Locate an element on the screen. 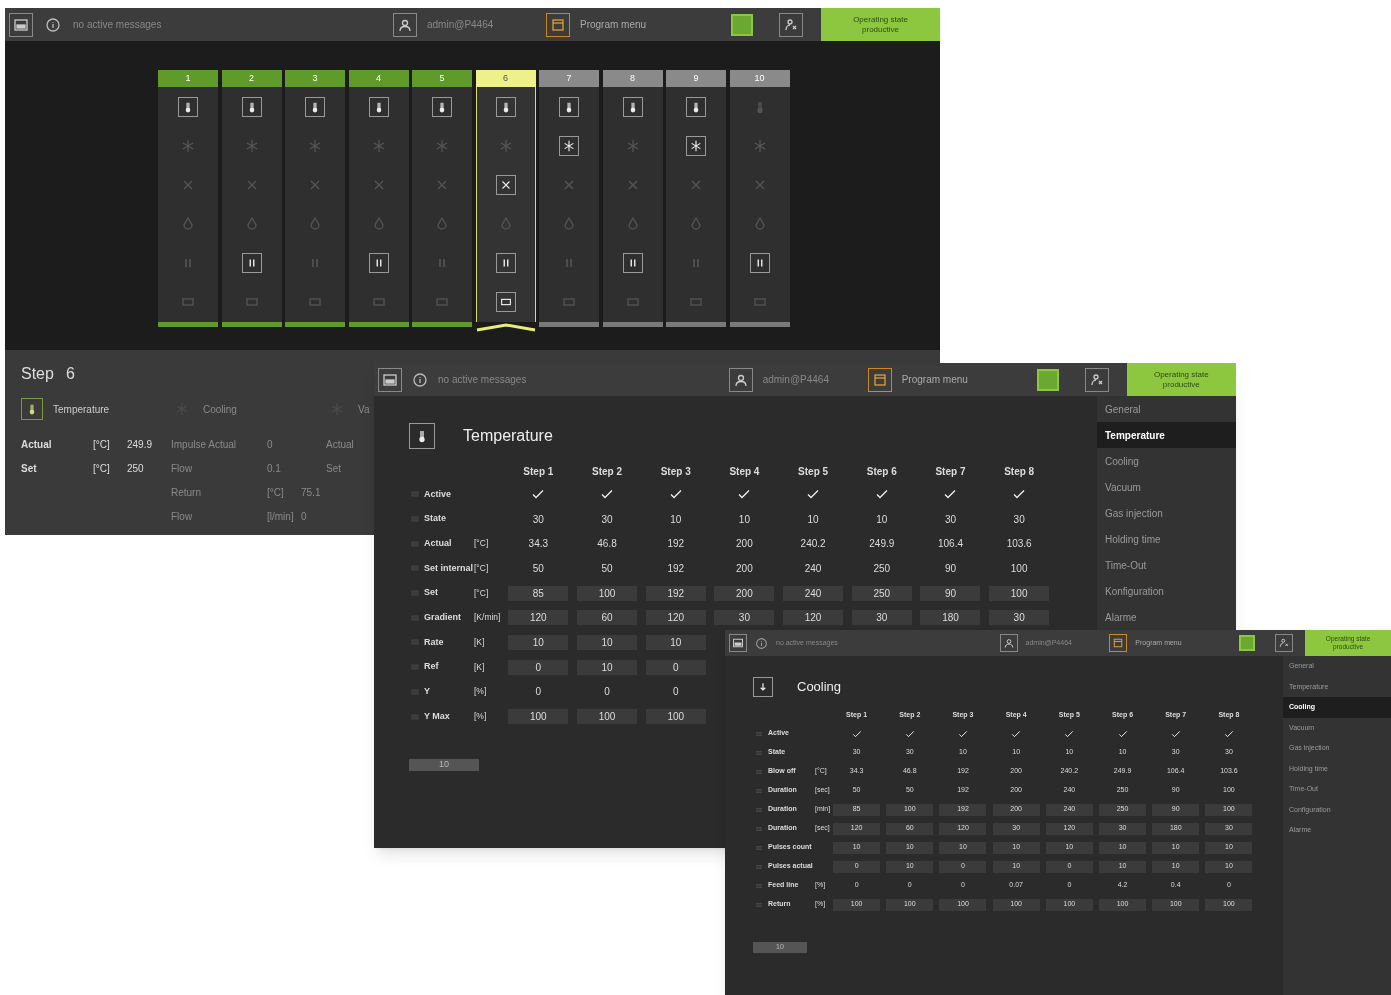 The width and height of the screenshot is (1391, 995). input-field: 192 is located at coordinates (675, 593).